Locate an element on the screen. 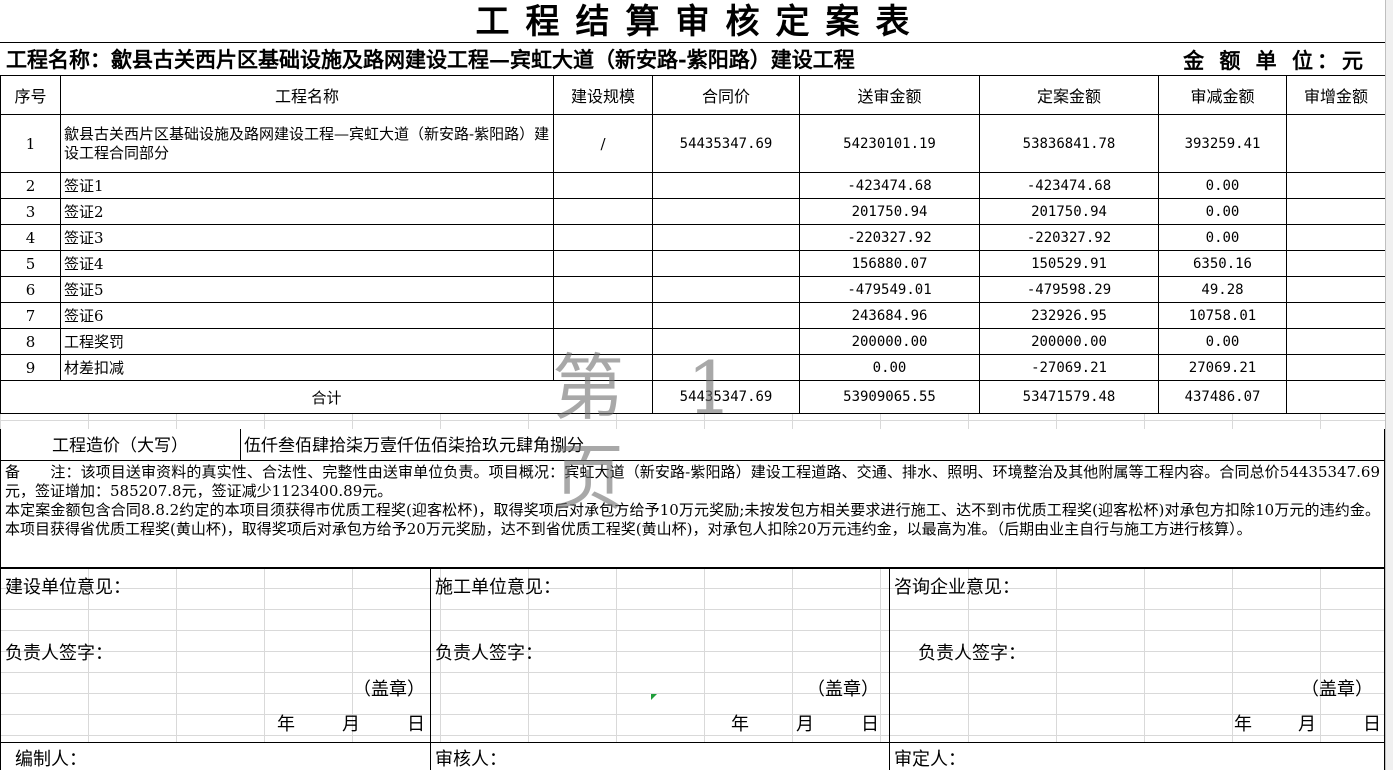  owner-seal-label: （盖章） is located at coordinates (389, 689).